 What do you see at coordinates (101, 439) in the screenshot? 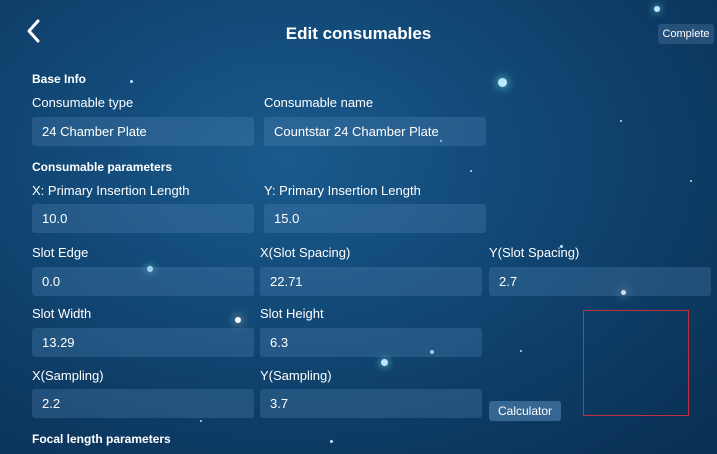
I see `focal-length-parameters-heading: Focal length parameters` at bounding box center [101, 439].